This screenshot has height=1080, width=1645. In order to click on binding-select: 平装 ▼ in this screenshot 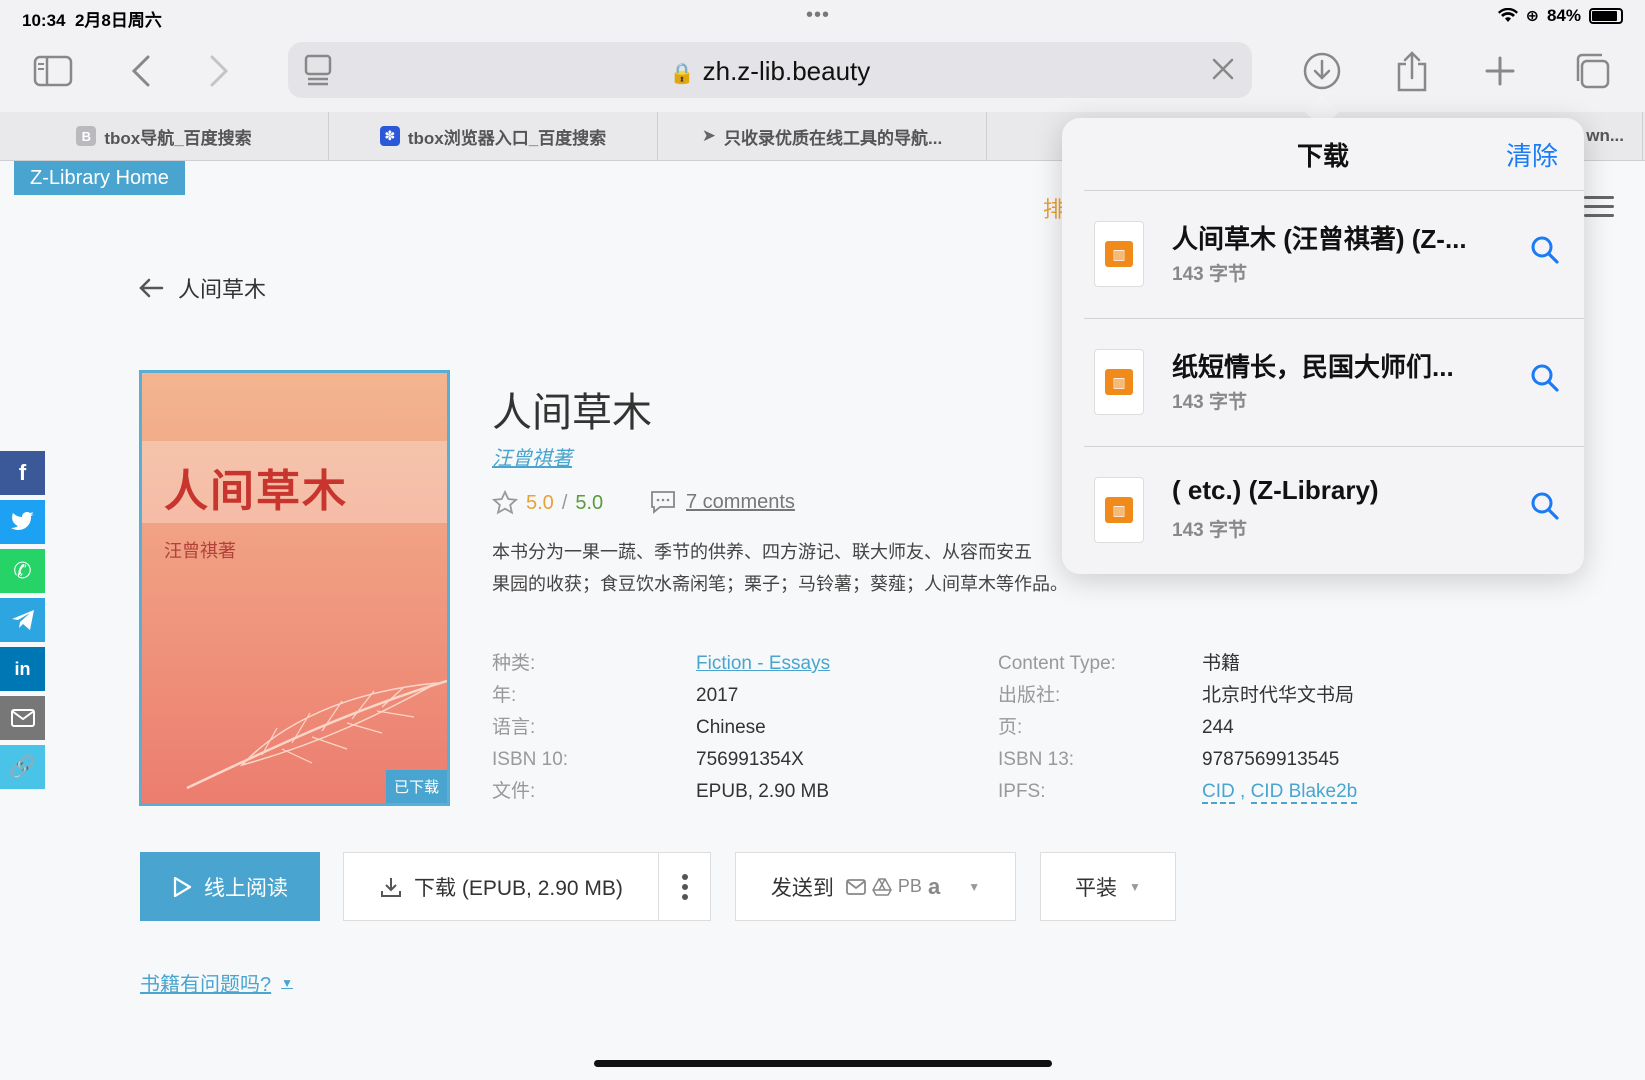, I will do `click(1108, 886)`.